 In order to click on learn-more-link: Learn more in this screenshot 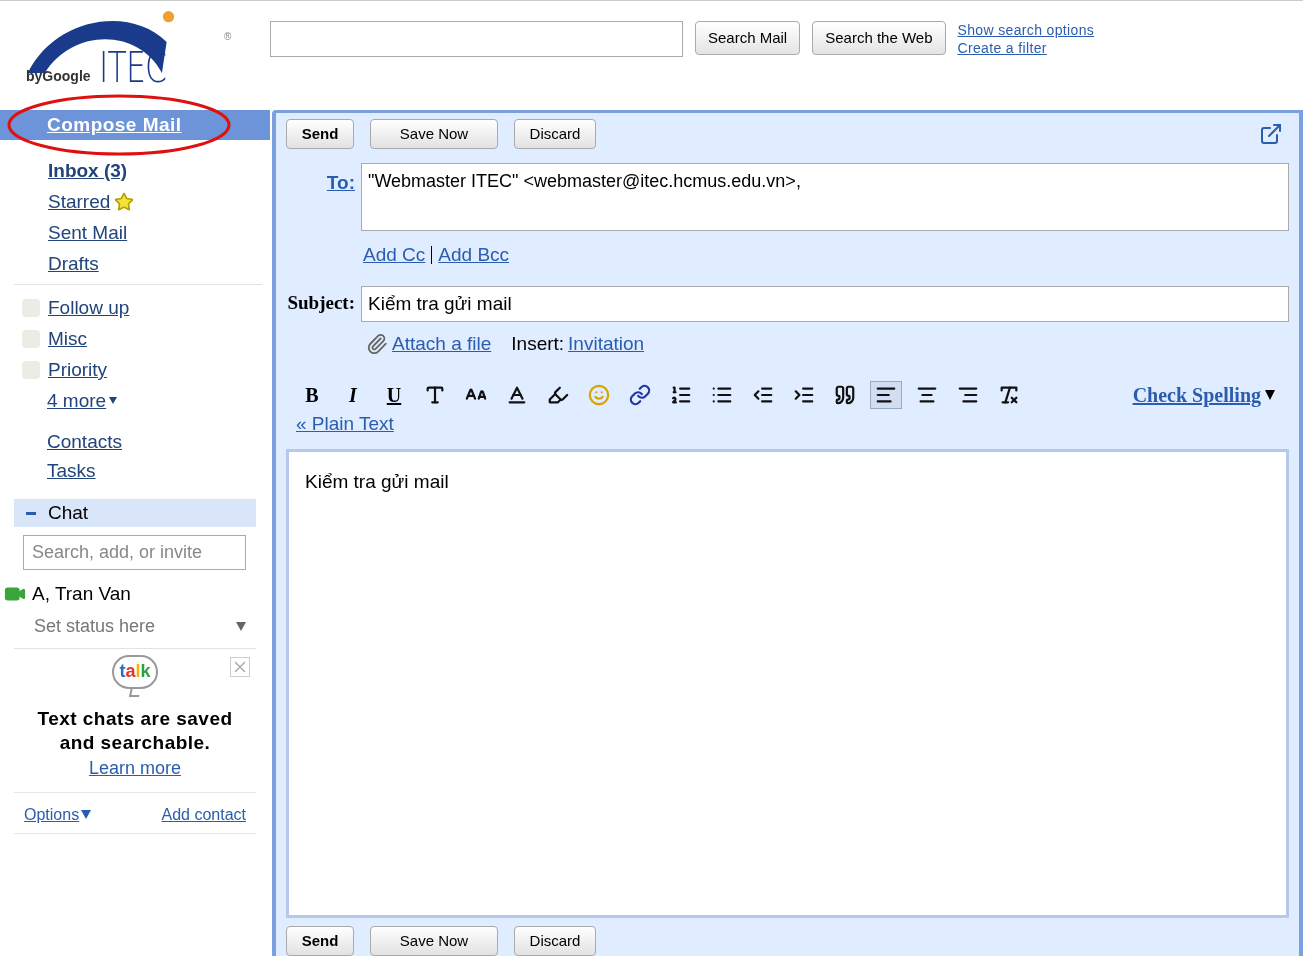, I will do `click(135, 768)`.